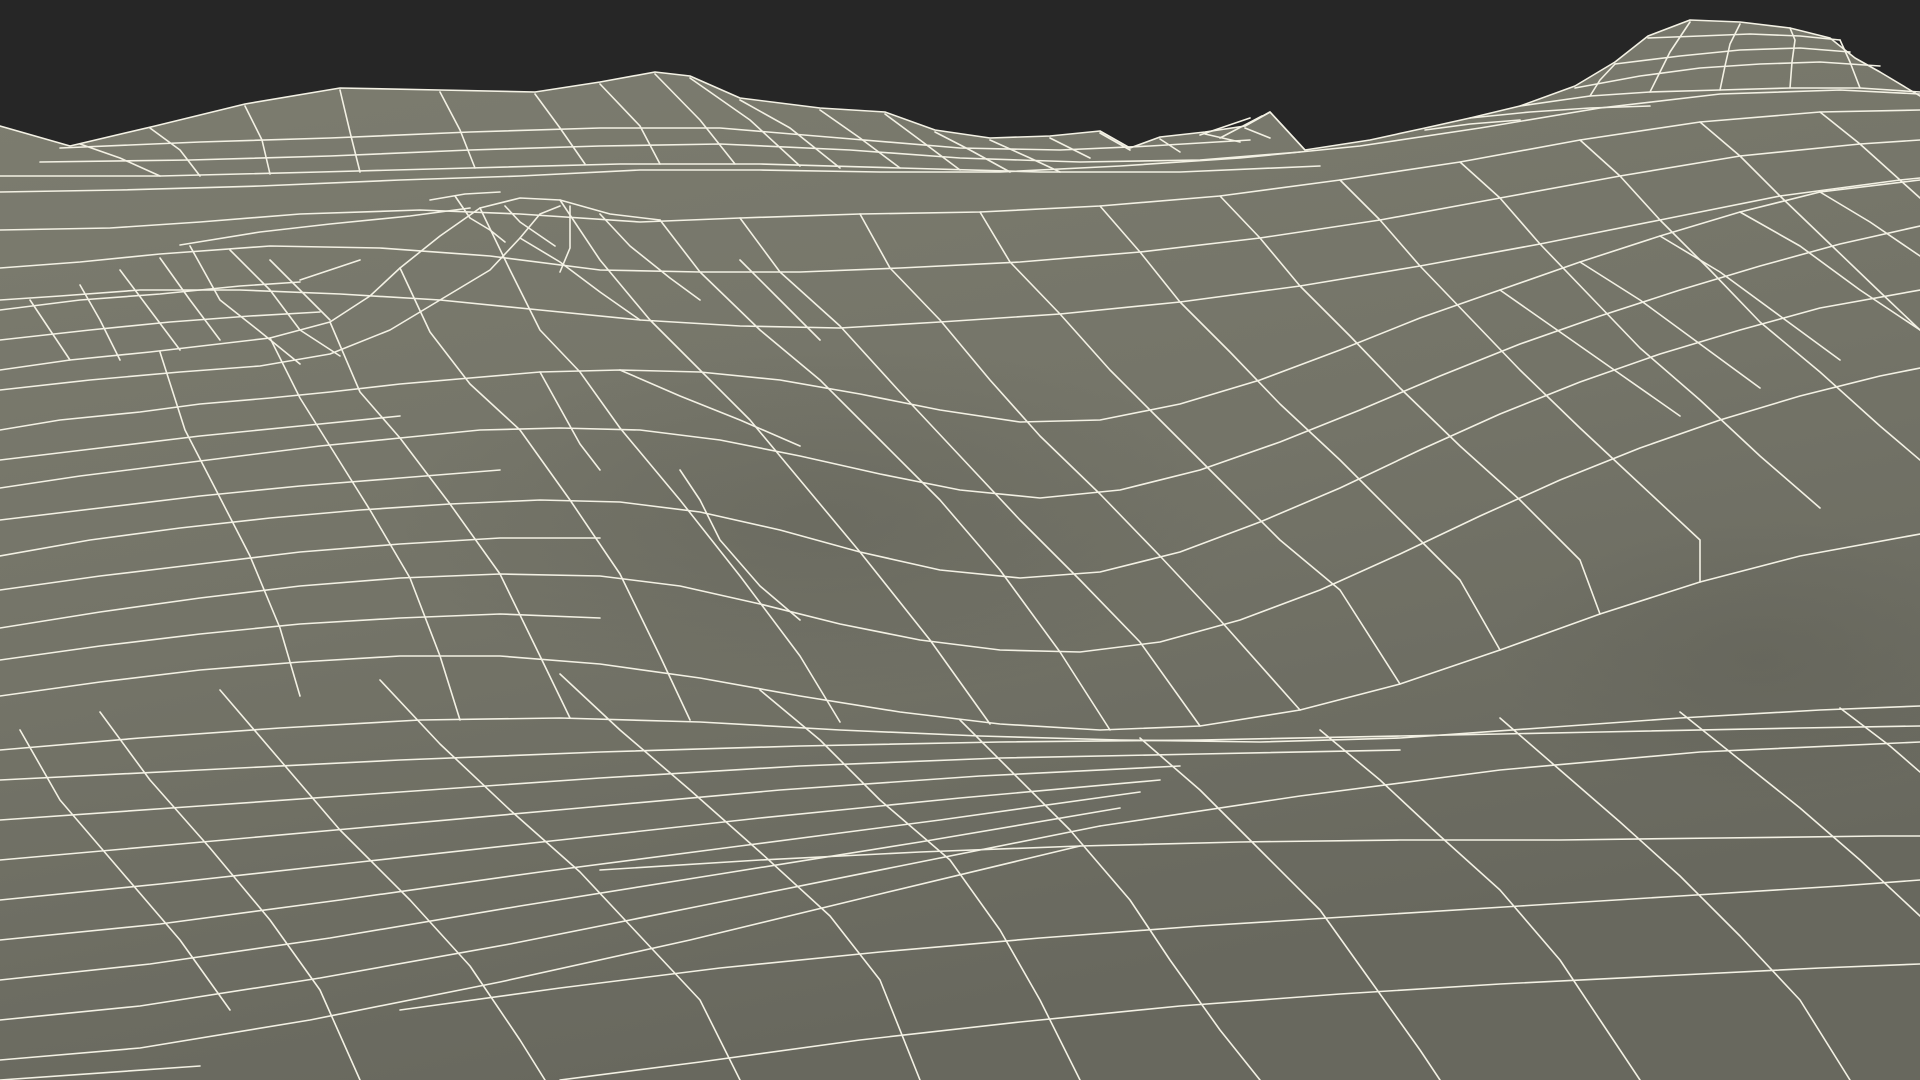 The image size is (1920, 1080). What do you see at coordinates (820, 520) in the screenshot?
I see `terrain-shade-valley` at bounding box center [820, 520].